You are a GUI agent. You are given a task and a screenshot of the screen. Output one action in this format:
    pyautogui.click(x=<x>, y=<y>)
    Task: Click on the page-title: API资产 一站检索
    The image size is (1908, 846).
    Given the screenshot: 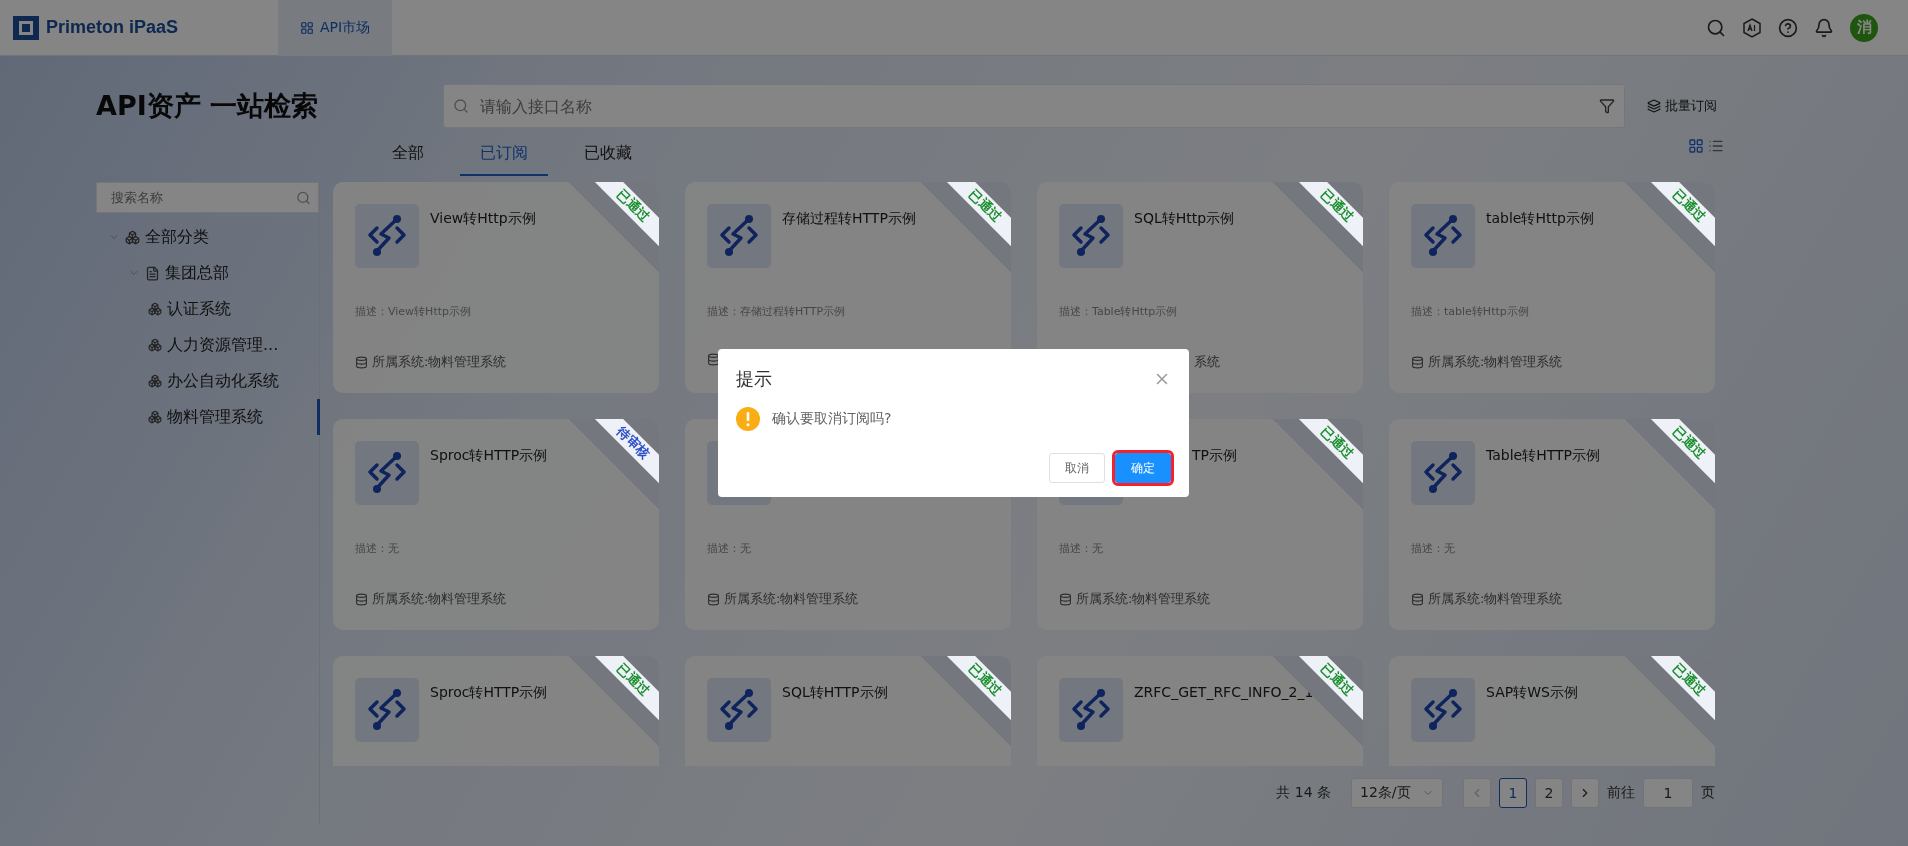 What is the action you would take?
    pyautogui.click(x=208, y=106)
    